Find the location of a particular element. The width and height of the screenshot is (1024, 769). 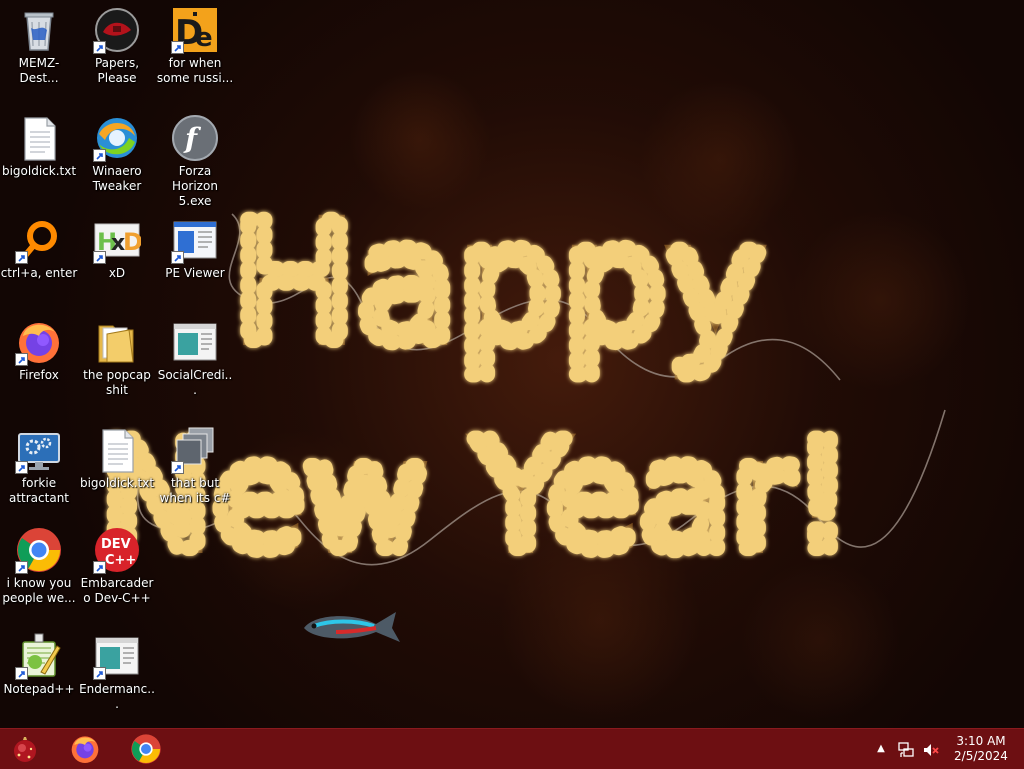

desktop-icon-ctrl-a-enter: ctrl+a, enter is located at coordinates (39, 248).